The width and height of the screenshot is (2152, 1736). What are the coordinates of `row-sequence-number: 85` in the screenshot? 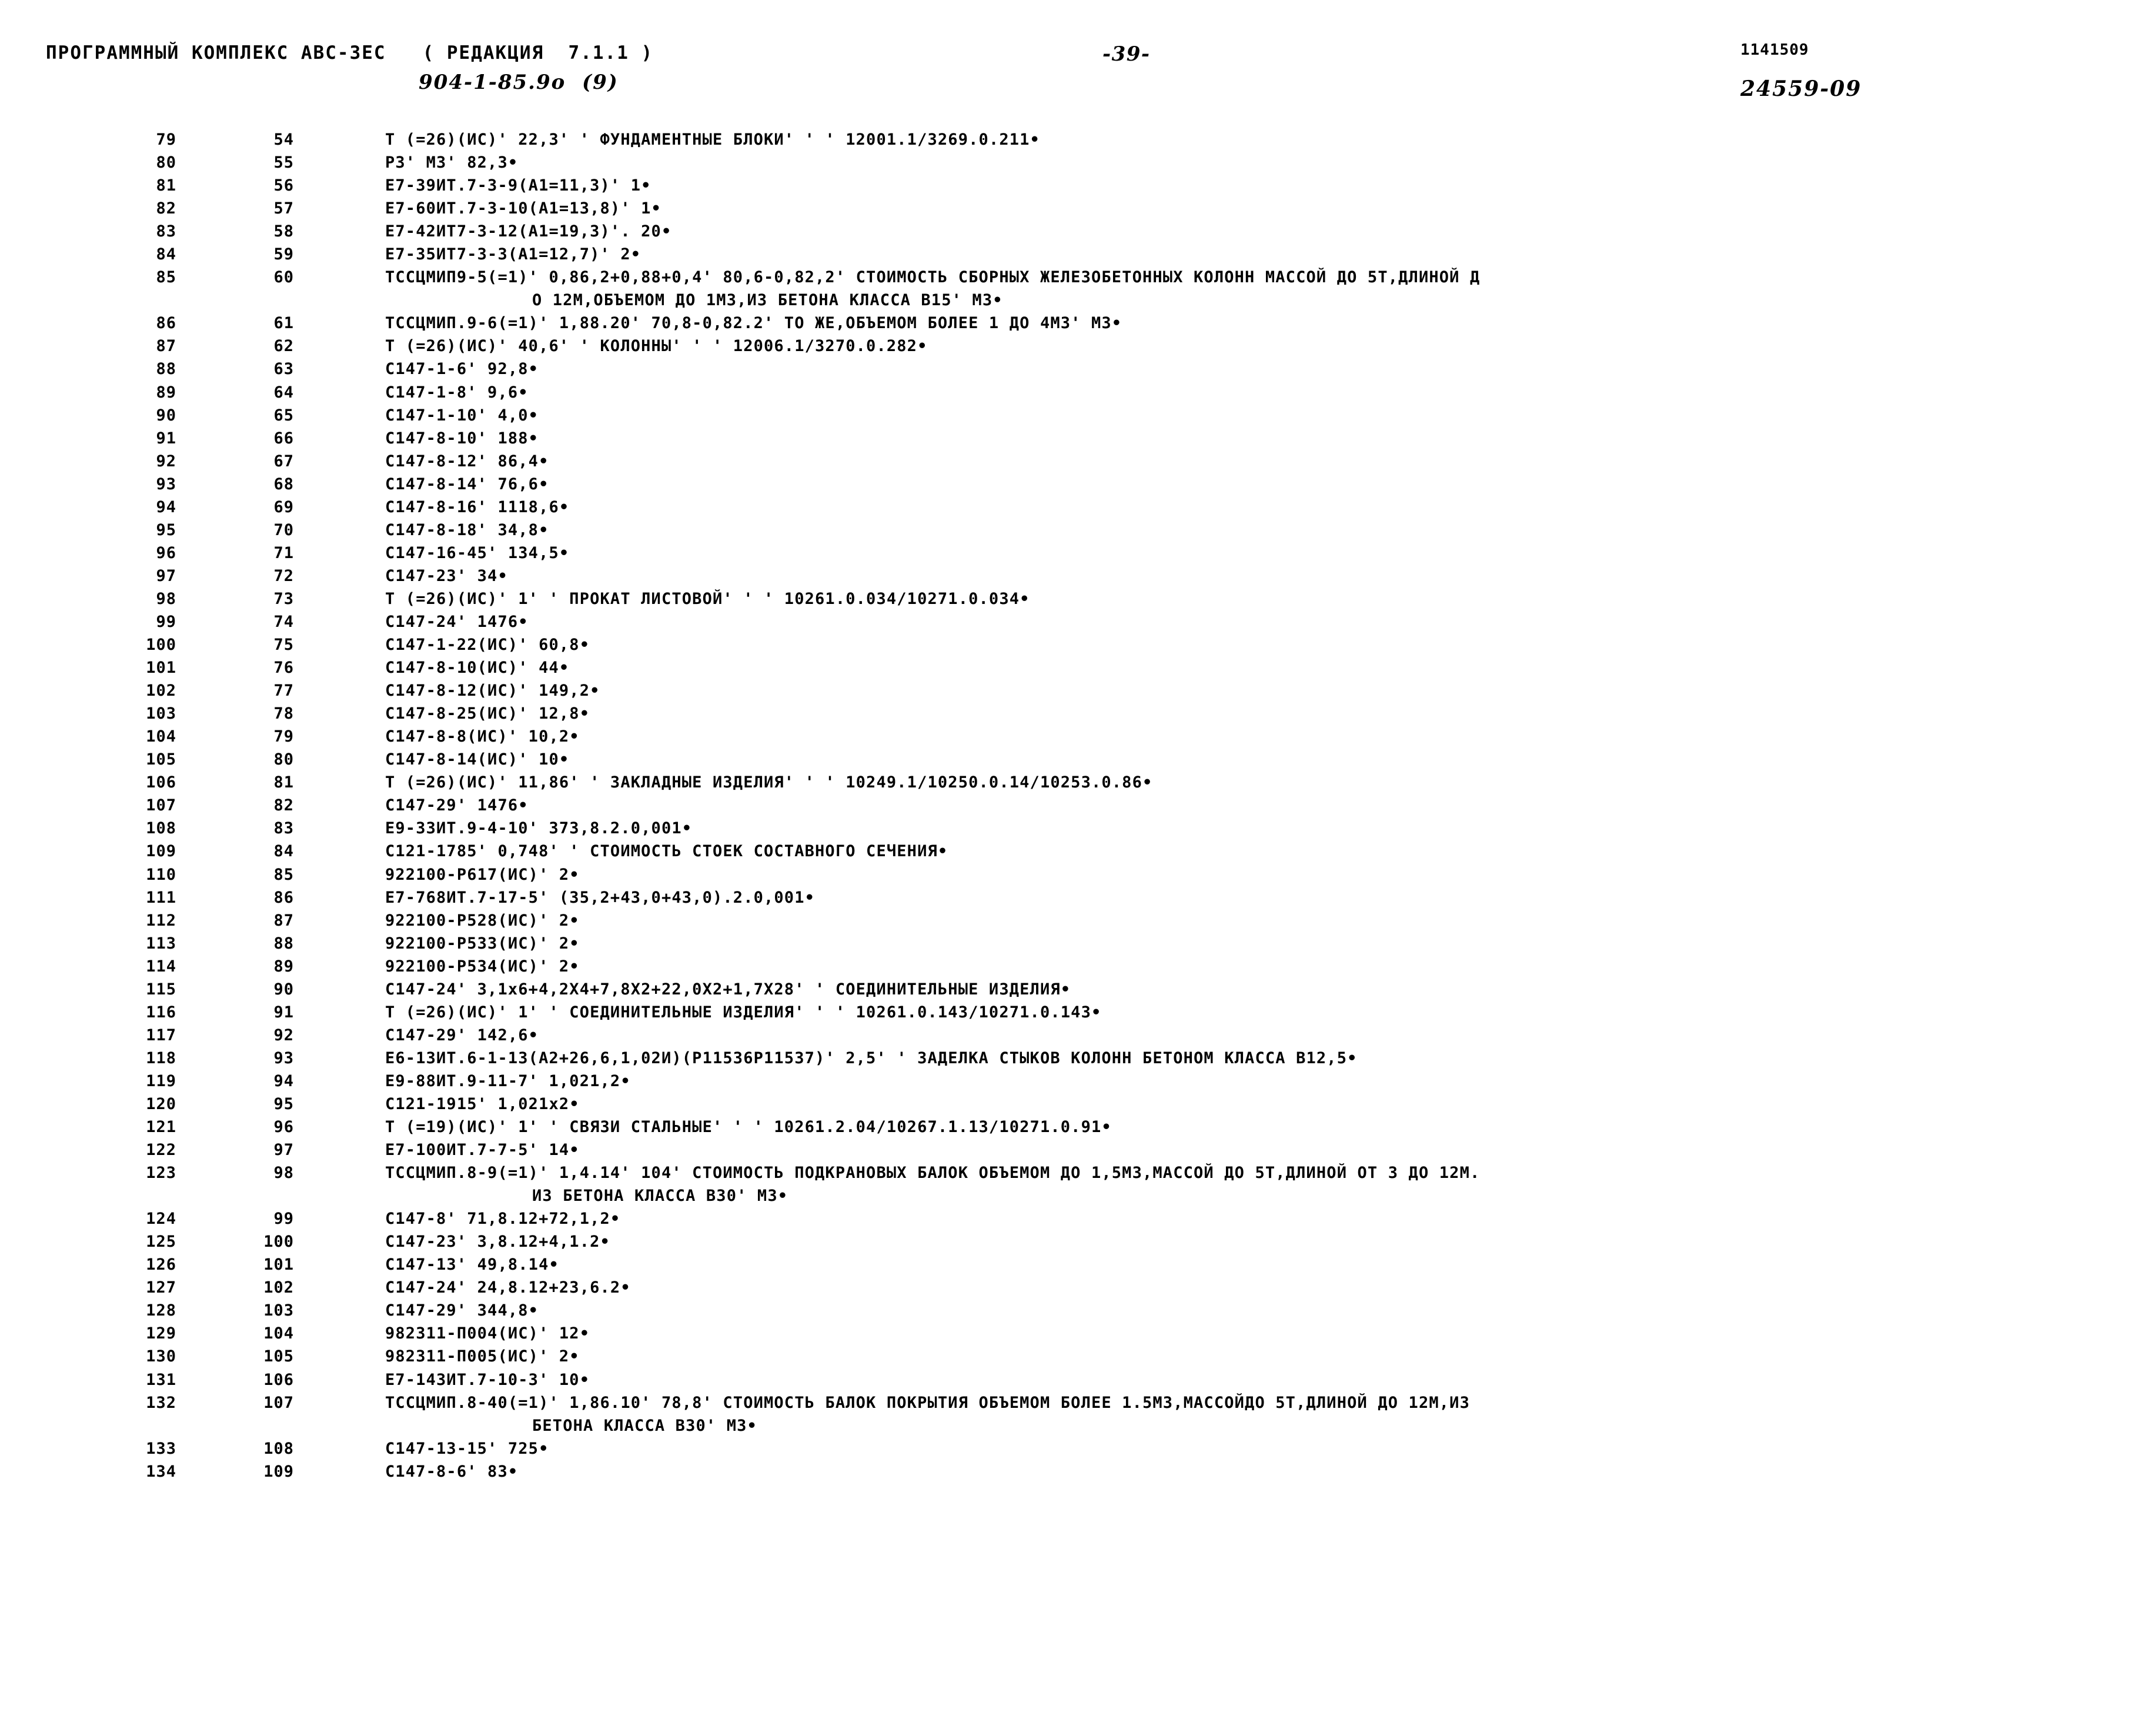 It's located at (283, 874).